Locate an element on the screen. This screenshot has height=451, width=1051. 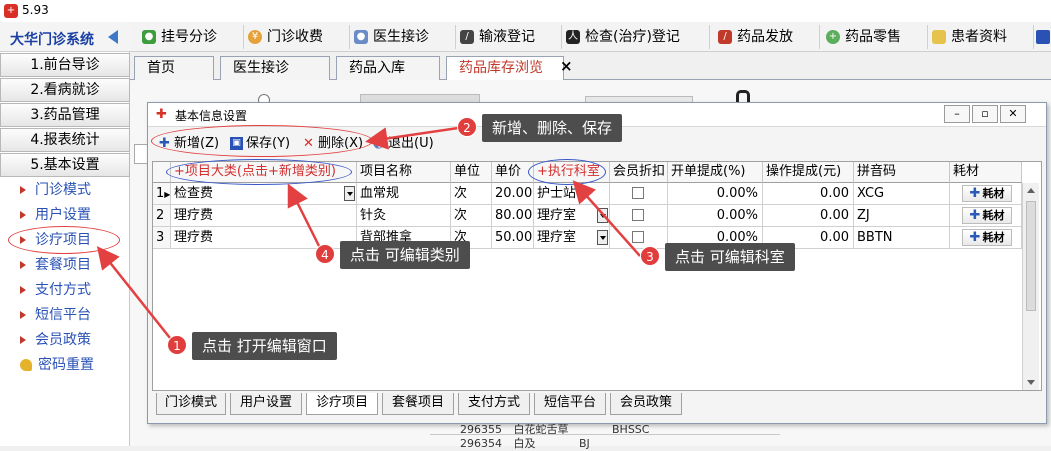
bottom-tab-package-items: 套餐项目 is located at coordinates (418, 404).